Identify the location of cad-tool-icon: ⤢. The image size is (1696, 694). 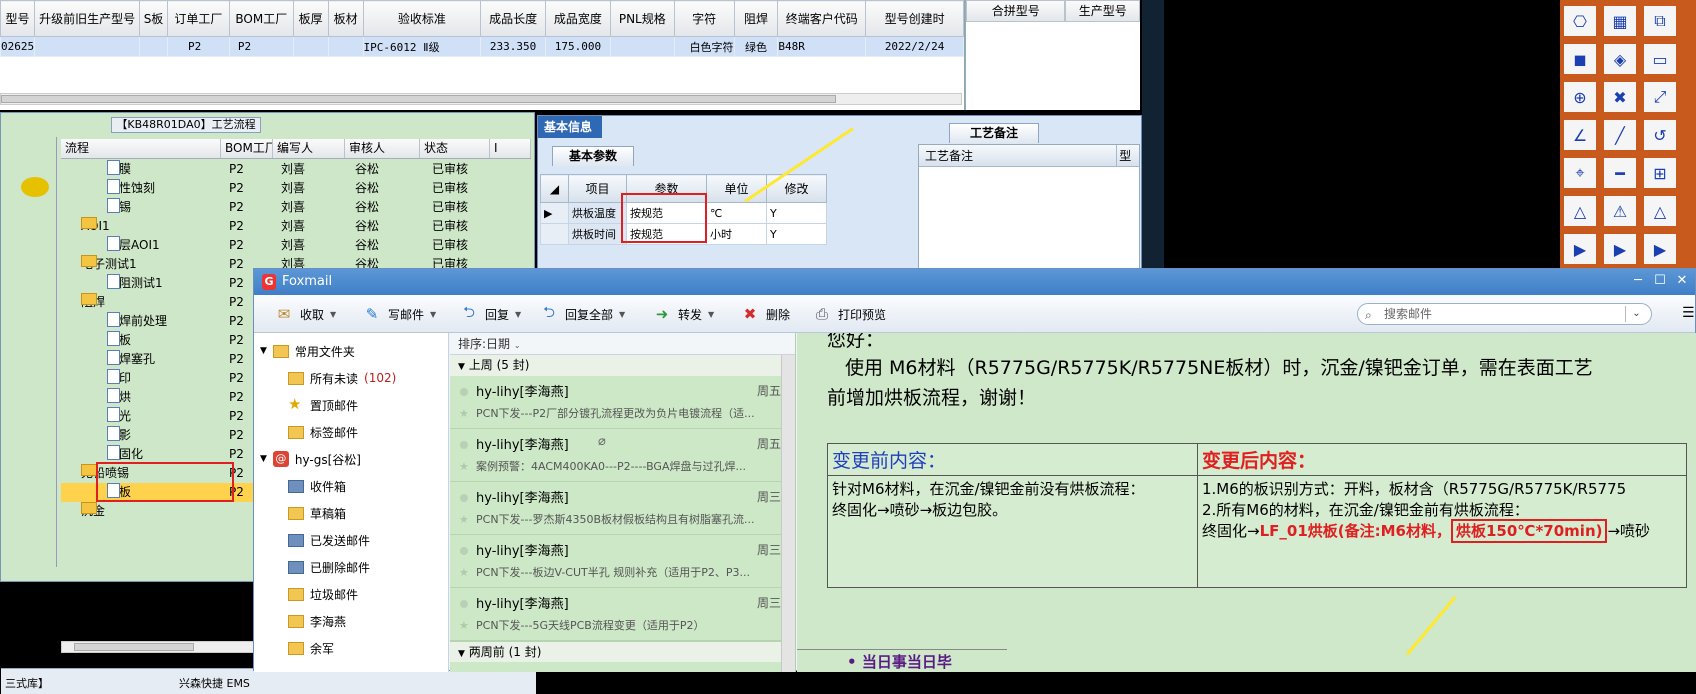
(1660, 97).